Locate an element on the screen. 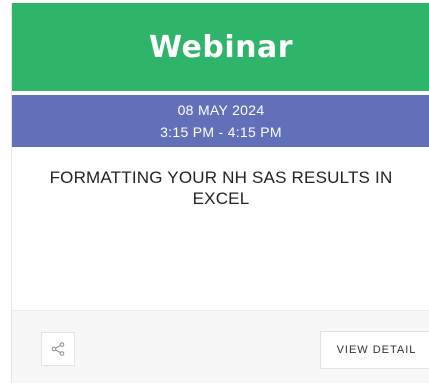 The width and height of the screenshot is (429, 385). category-label: Webinar is located at coordinates (221, 47).